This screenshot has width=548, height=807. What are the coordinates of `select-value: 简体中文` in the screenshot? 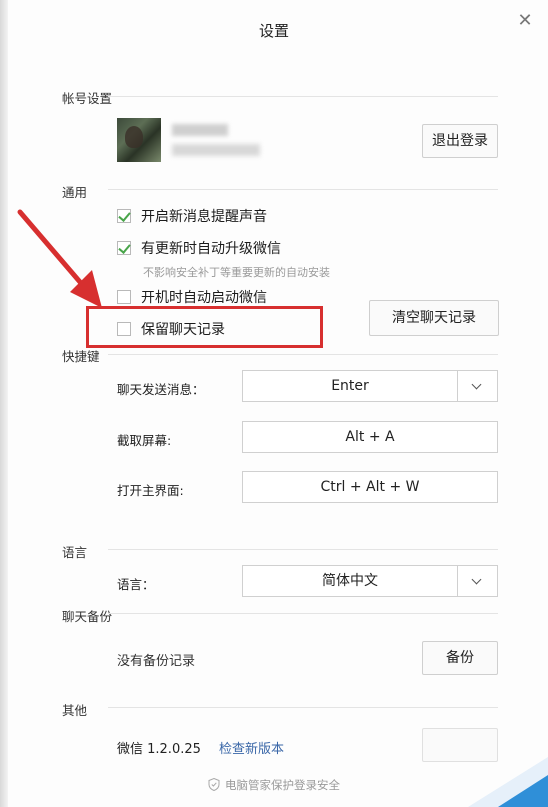 It's located at (350, 581).